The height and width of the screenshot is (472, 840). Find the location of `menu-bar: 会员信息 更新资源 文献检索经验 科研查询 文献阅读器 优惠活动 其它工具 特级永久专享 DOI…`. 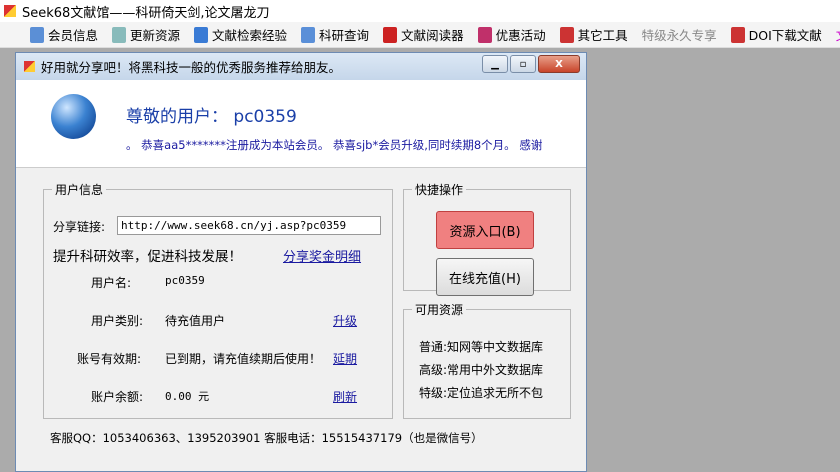

menu-bar: 会员信息 更新资源 文献检索经验 科研查询 文献阅读器 优惠活动 其它工具 特级永久专享 DOI… is located at coordinates (420, 35).